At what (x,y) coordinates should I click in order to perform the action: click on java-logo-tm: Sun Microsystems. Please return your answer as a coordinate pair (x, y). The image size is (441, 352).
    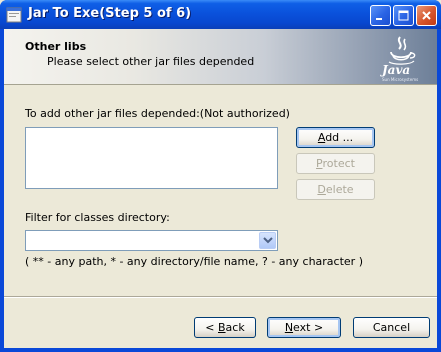
    Looking at the image, I should click on (400, 79).